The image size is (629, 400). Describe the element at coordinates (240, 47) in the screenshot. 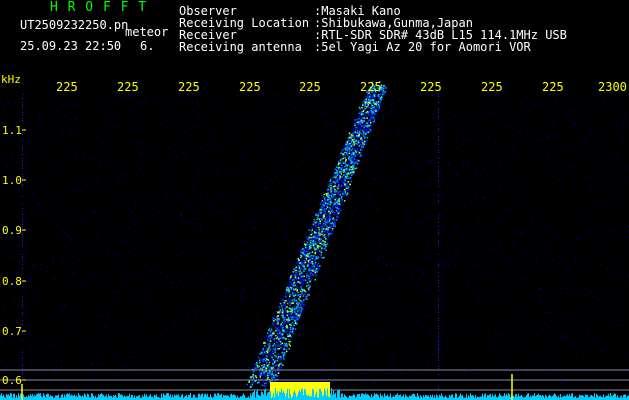

I see `antenna-key: Receiving antenna` at that location.